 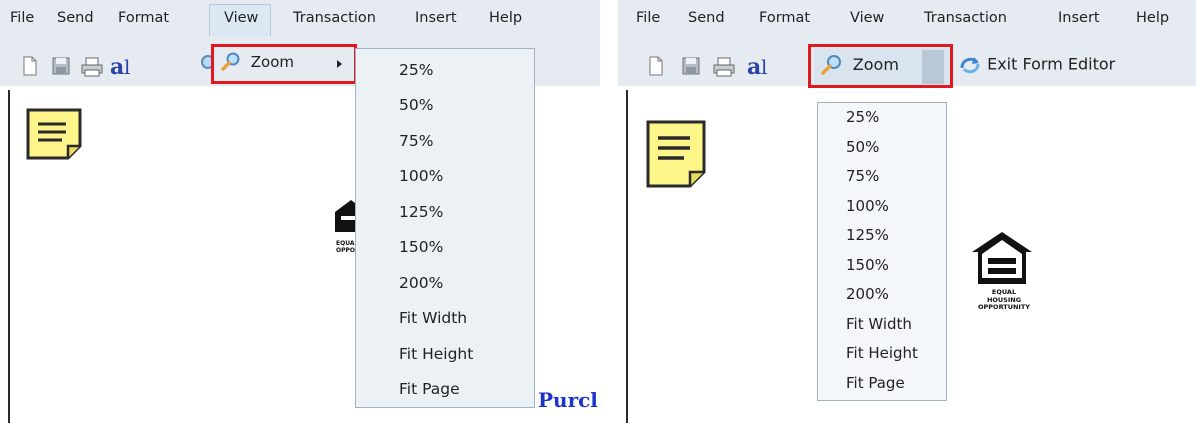 What do you see at coordinates (784, 18) in the screenshot?
I see `menu-format-right: Format` at bounding box center [784, 18].